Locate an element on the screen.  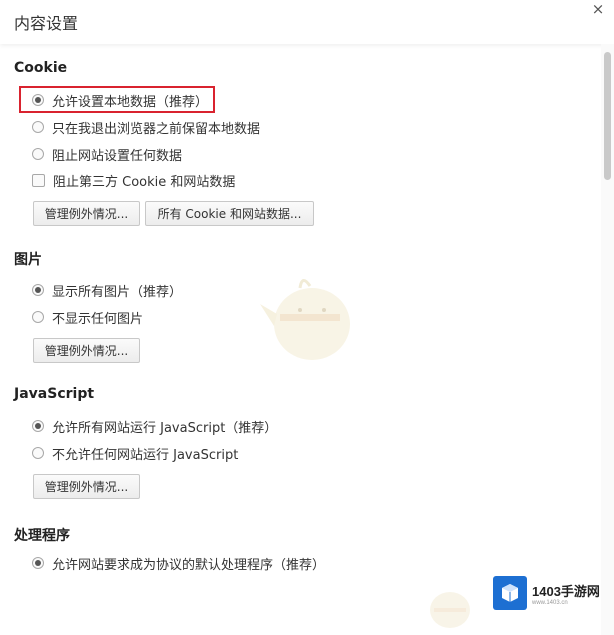
cookie-session-label: 只在我退出浏览器之前保留本地数据 is located at coordinates (156, 129).